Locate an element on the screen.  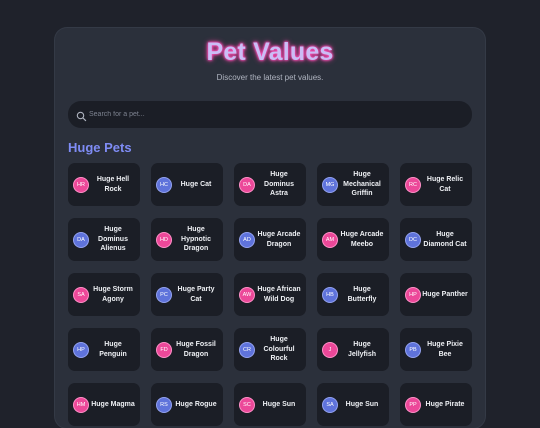
pet-card: SA Huge Storm Agony is located at coordinates (104, 294).